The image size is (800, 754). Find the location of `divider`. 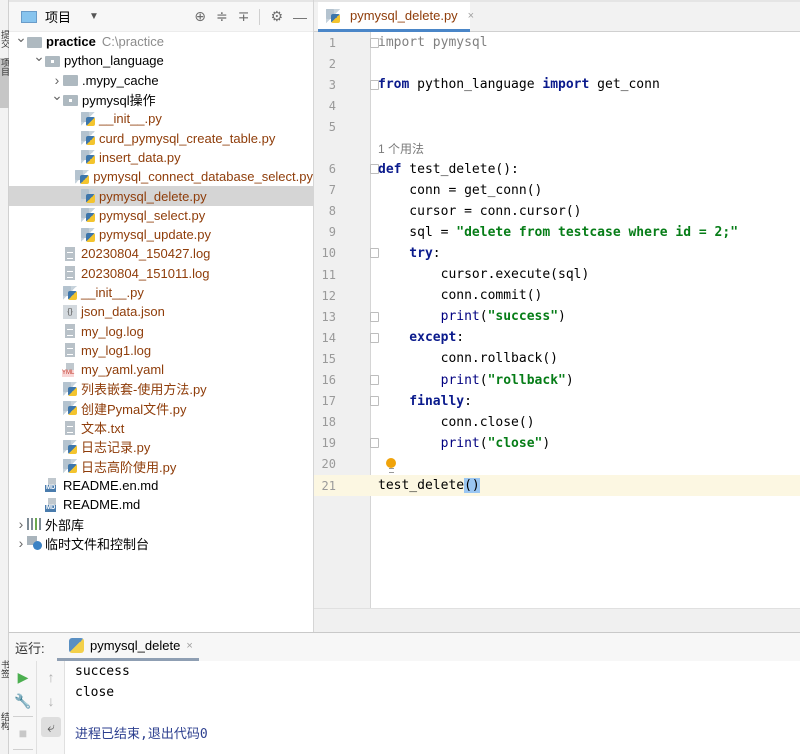

divider is located at coordinates (260, 16).